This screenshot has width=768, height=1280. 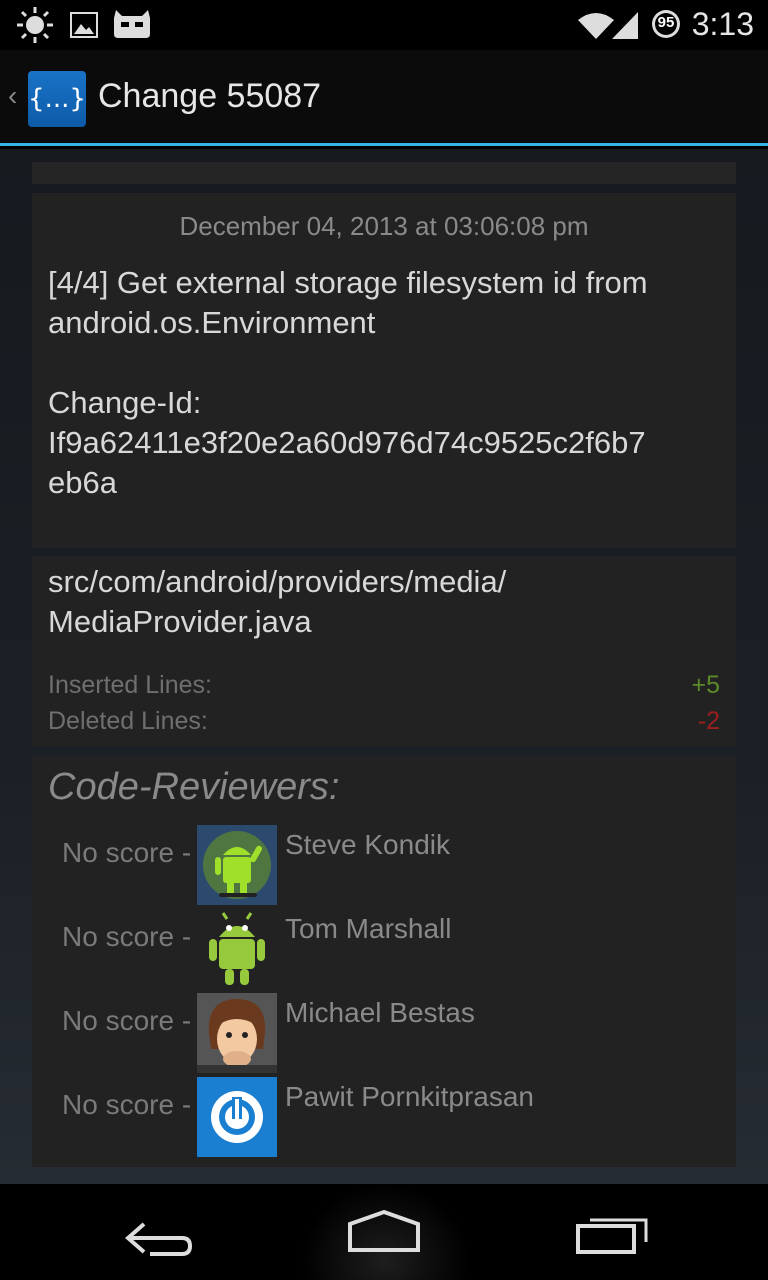 I want to click on change-id-line1: If9a62411e3f20e2a60d976d74c9525c2f6b7, so click(x=347, y=442).